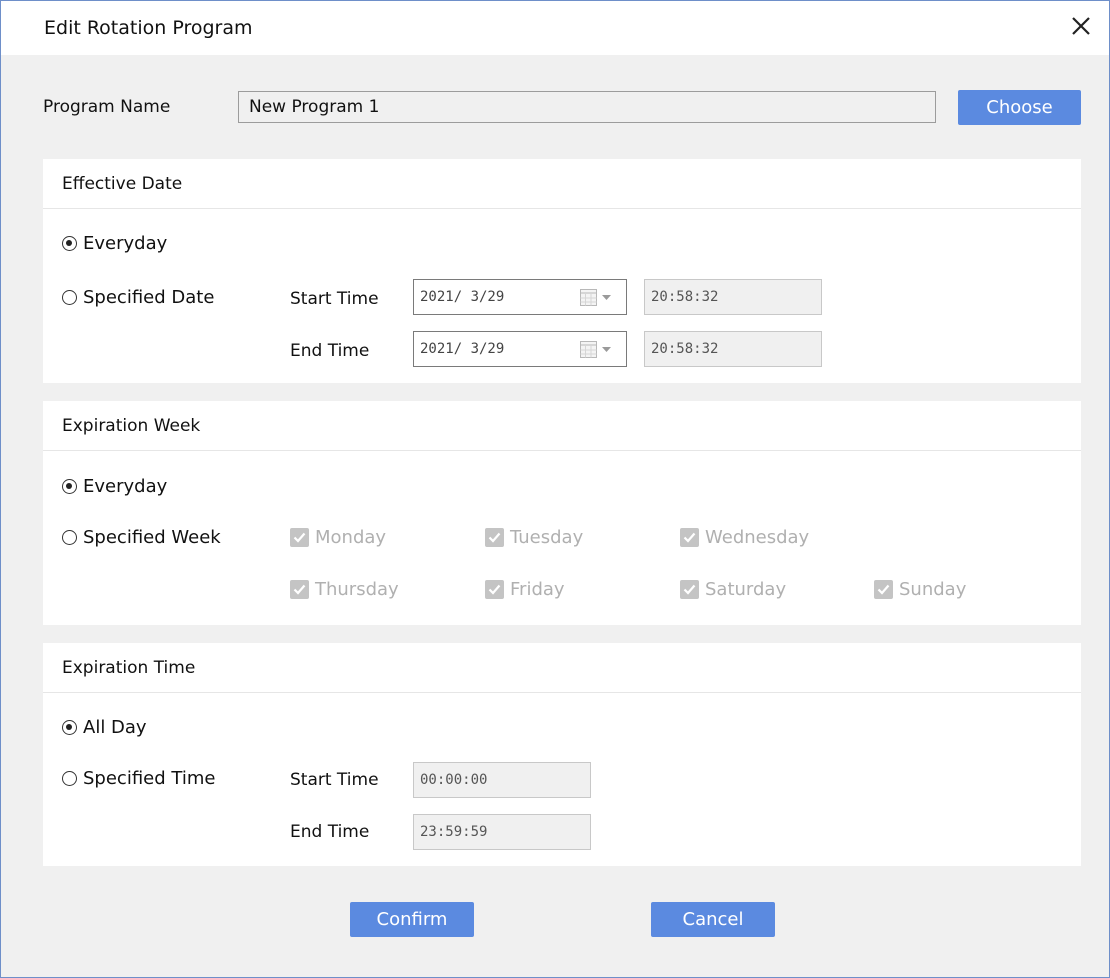 The image size is (1110, 978). I want to click on close-icon, so click(1081, 26).